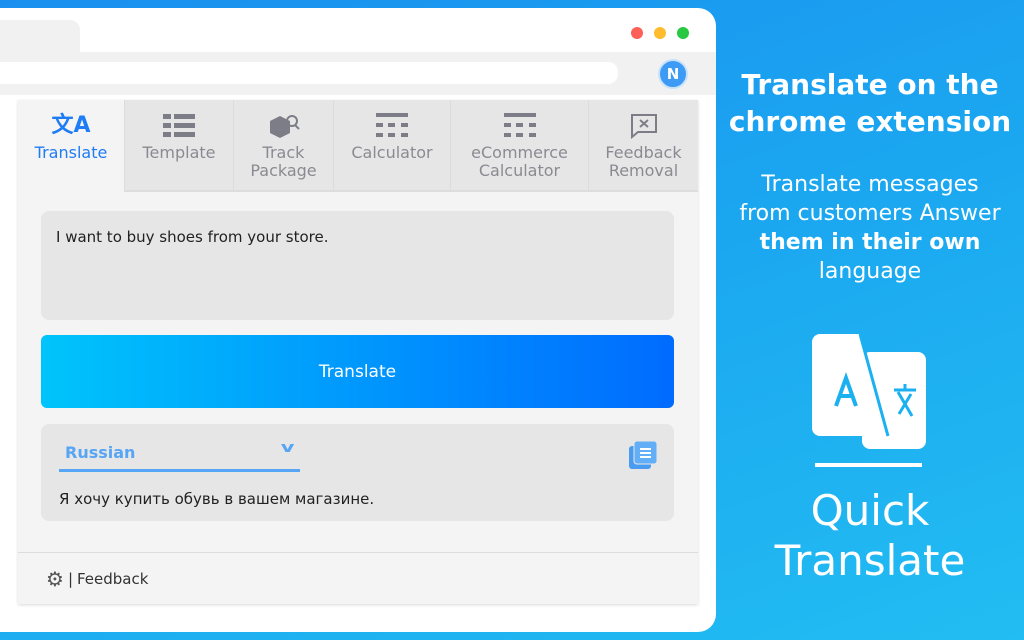 The height and width of the screenshot is (640, 1024). What do you see at coordinates (660, 33) in the screenshot?
I see `minimize-dot` at bounding box center [660, 33].